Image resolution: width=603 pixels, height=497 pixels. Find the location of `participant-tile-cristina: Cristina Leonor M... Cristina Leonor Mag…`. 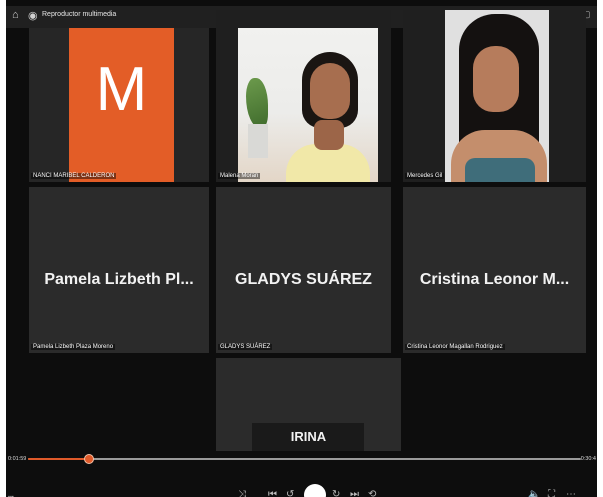

participant-tile-cristina: Cristina Leonor M... Cristina Leonor Mag… is located at coordinates (494, 270).